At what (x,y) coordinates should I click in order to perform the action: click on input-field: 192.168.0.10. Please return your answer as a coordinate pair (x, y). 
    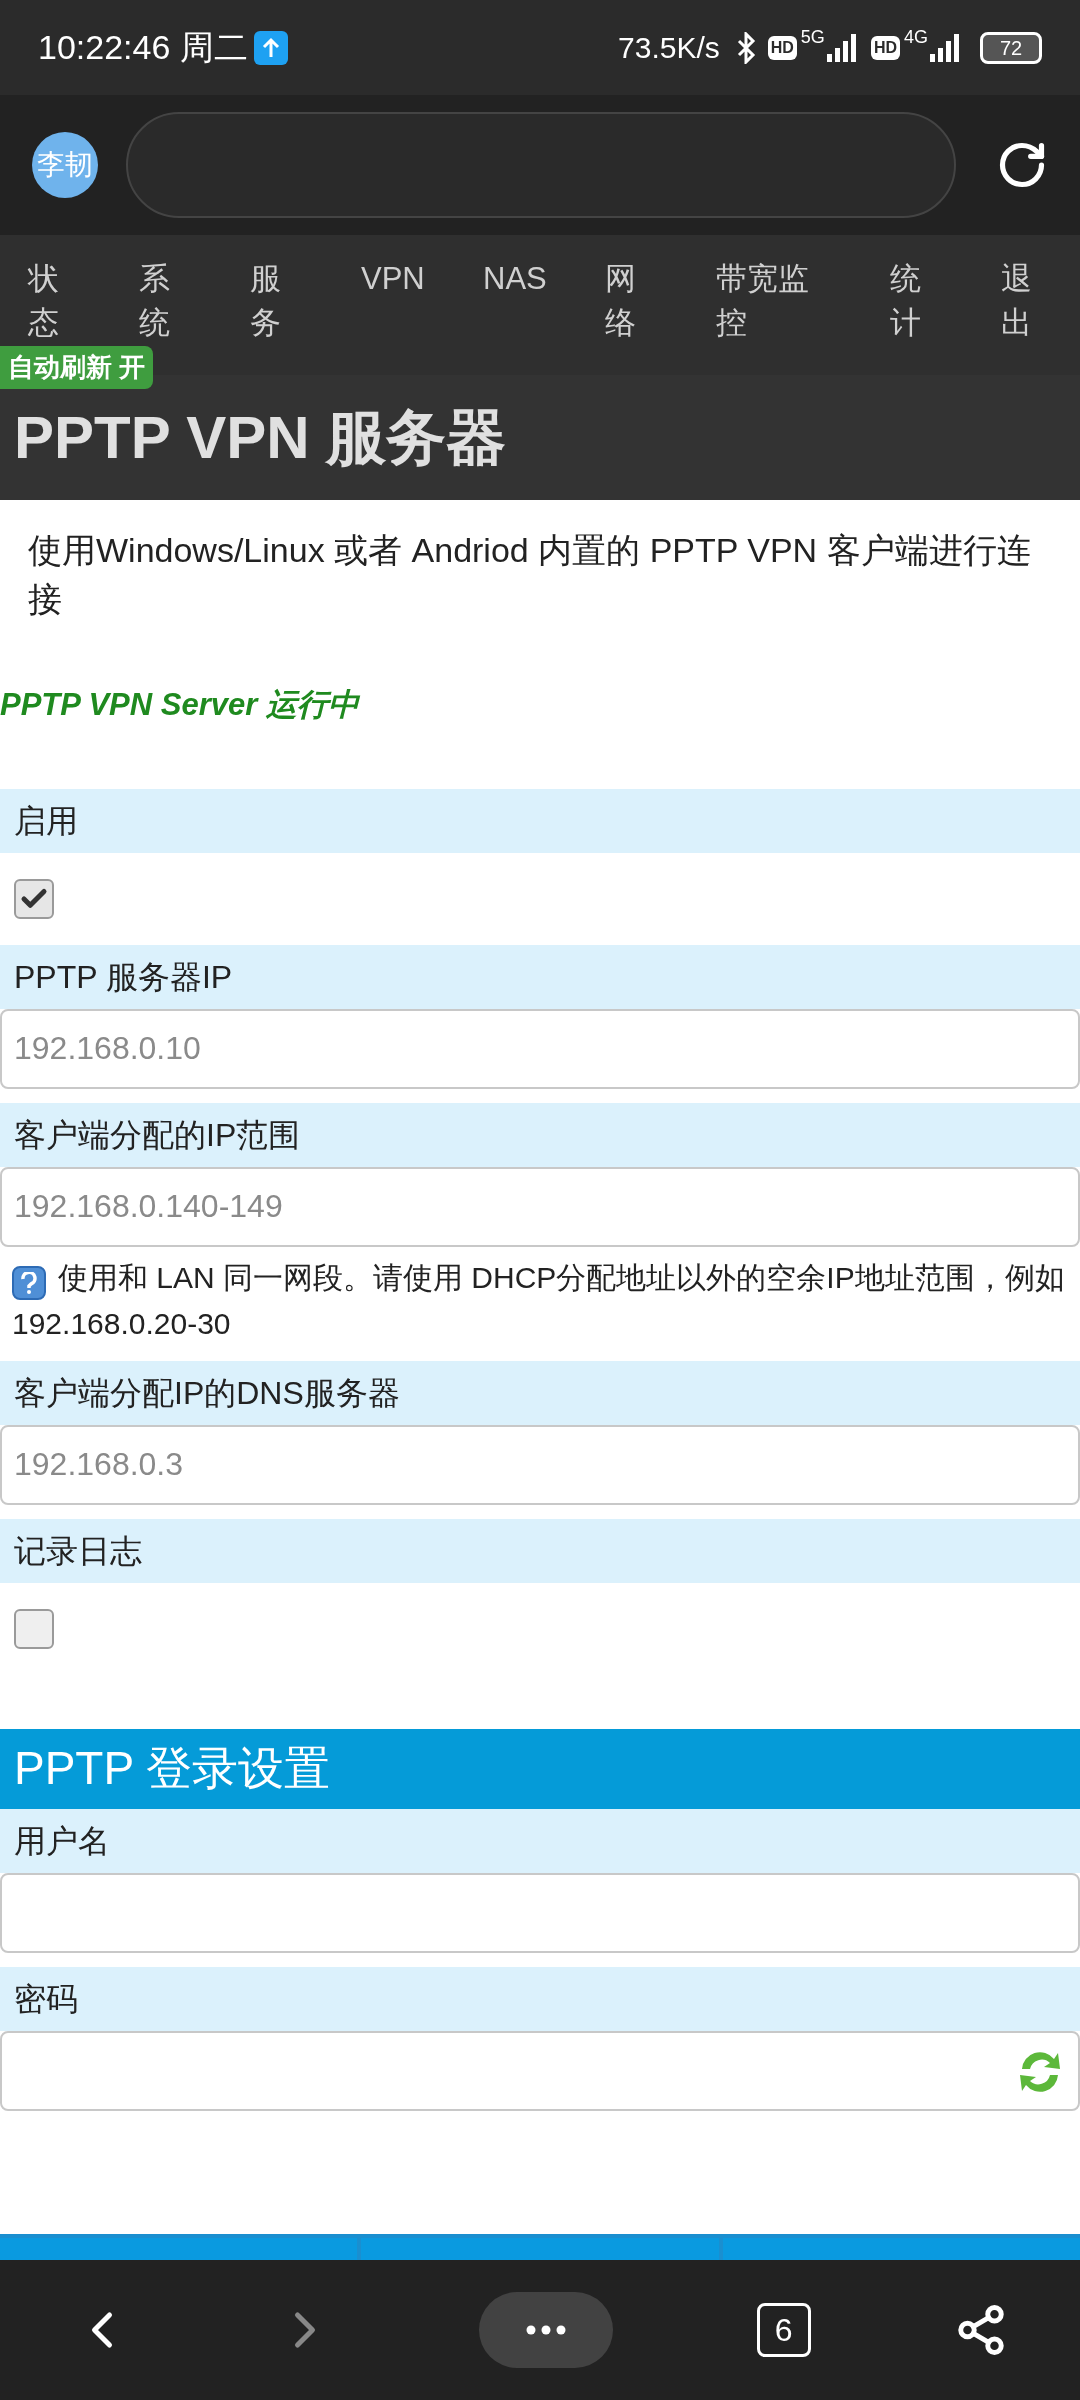
    Looking at the image, I should click on (540, 1048).